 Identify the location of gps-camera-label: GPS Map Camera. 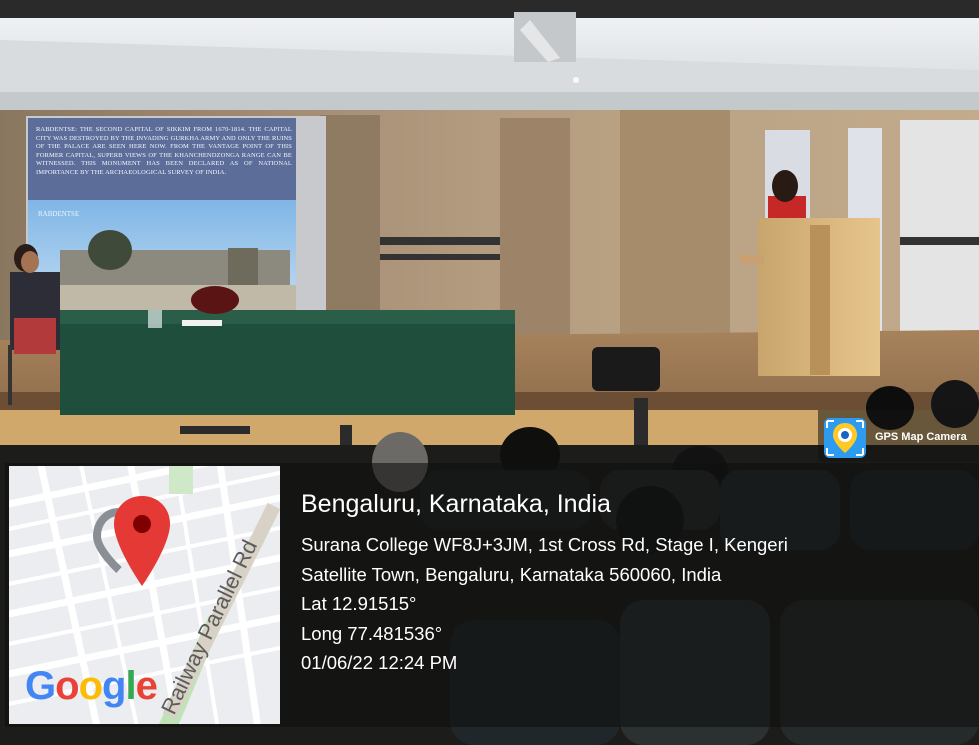
(921, 437).